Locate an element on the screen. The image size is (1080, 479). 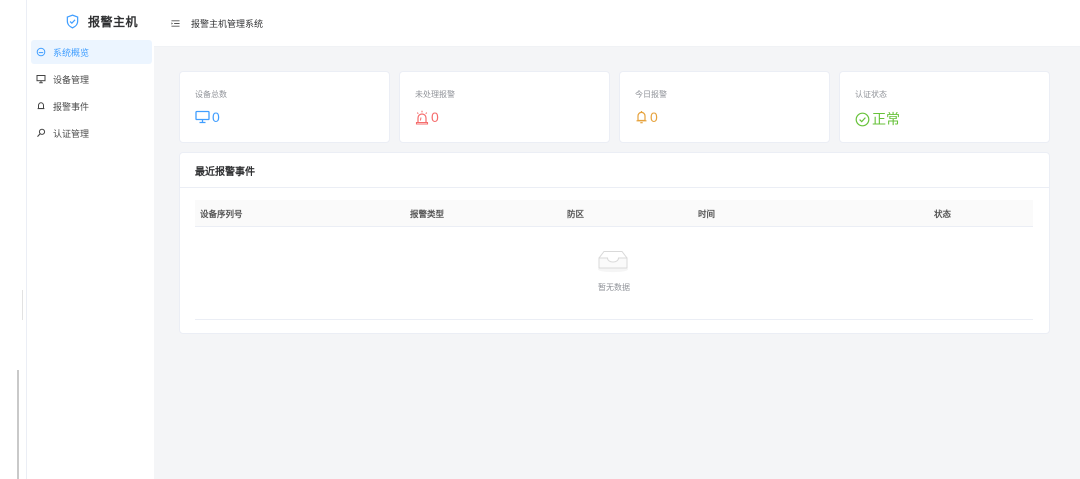
column-header-alarm-type: 报警类型 is located at coordinates (427, 214).